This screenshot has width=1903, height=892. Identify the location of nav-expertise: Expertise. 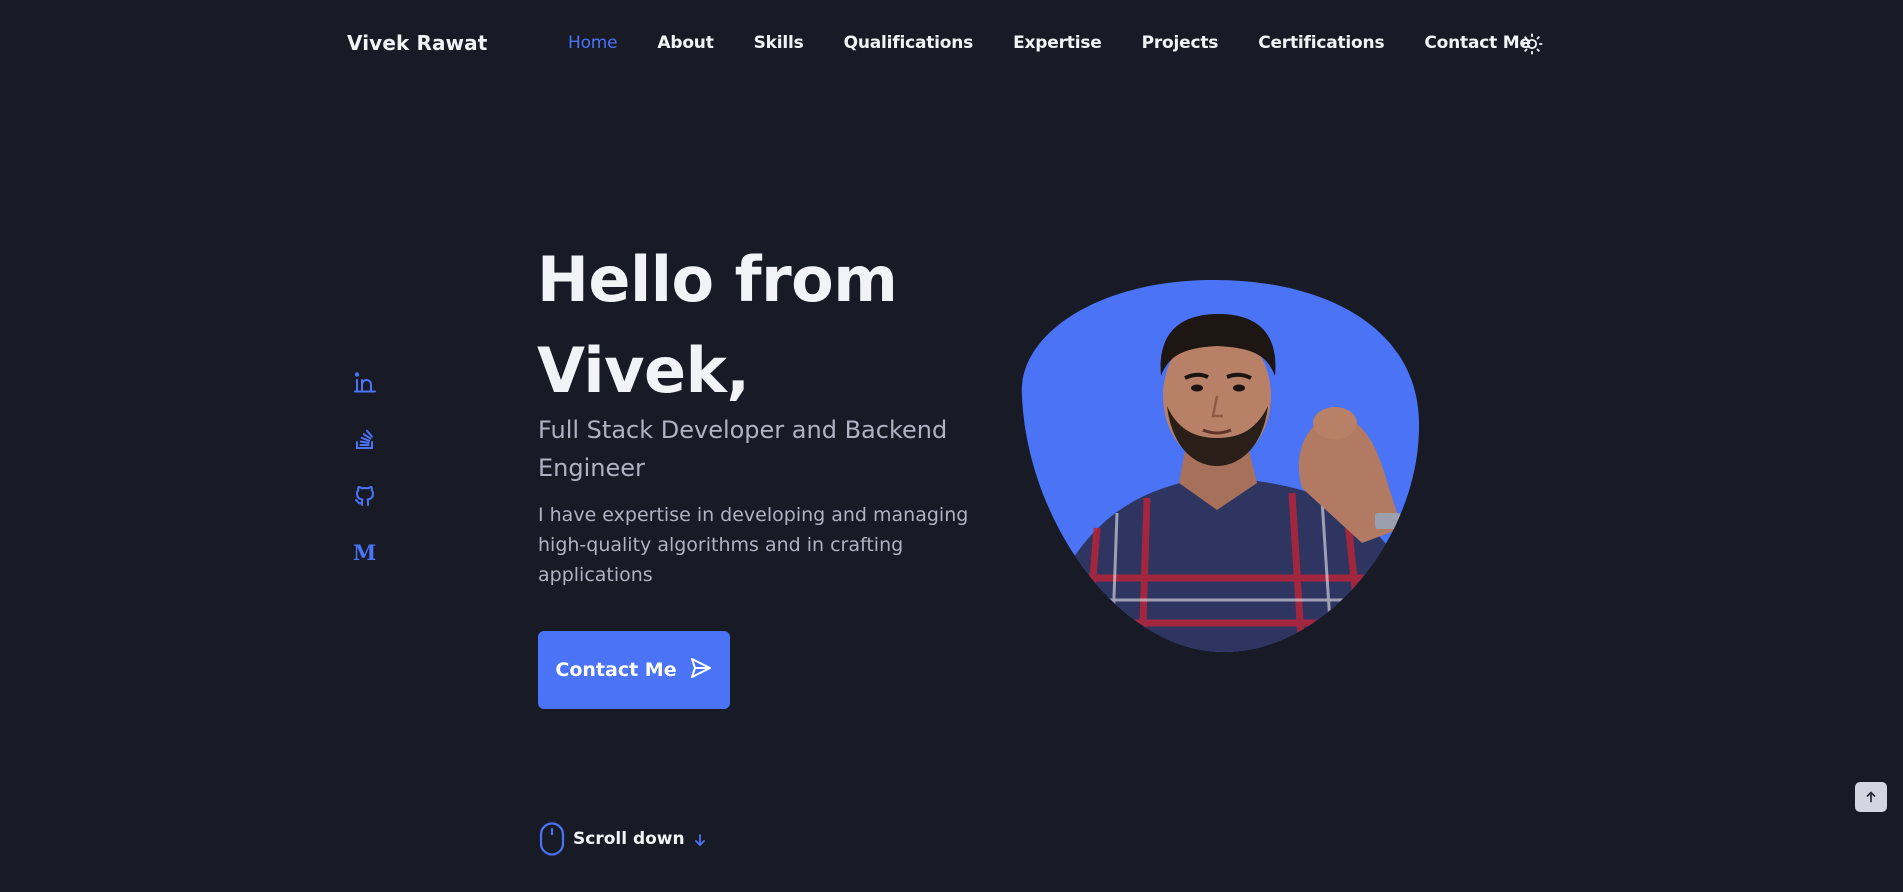
(1057, 43).